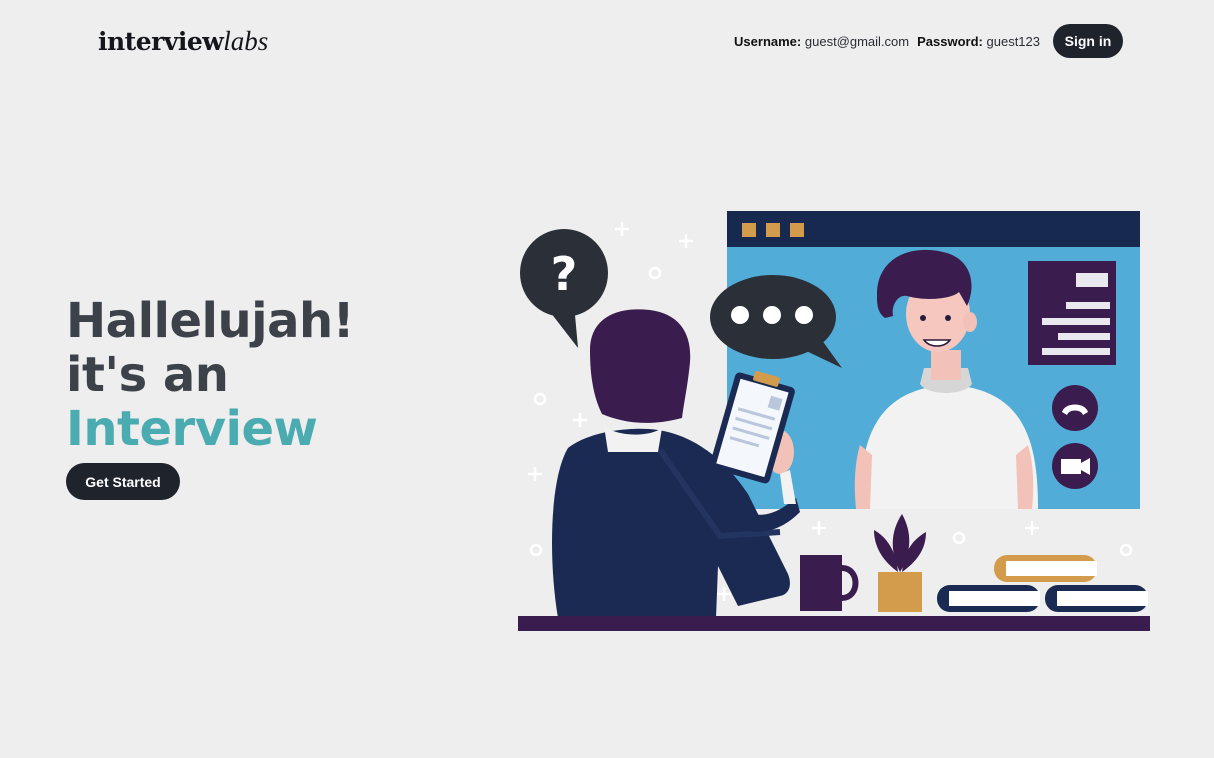 This screenshot has width=1214, height=758. Describe the element at coordinates (857, 41) in the screenshot. I see `username-value: guest@gmail.com` at that location.